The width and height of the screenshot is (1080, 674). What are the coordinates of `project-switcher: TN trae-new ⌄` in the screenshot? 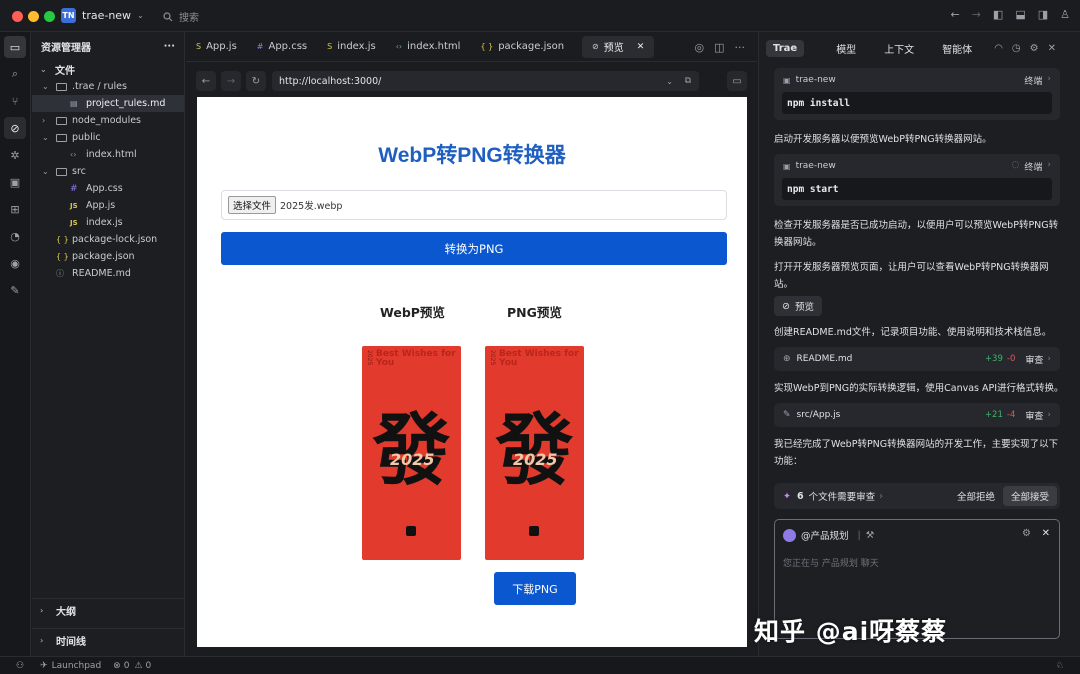 It's located at (102, 15).